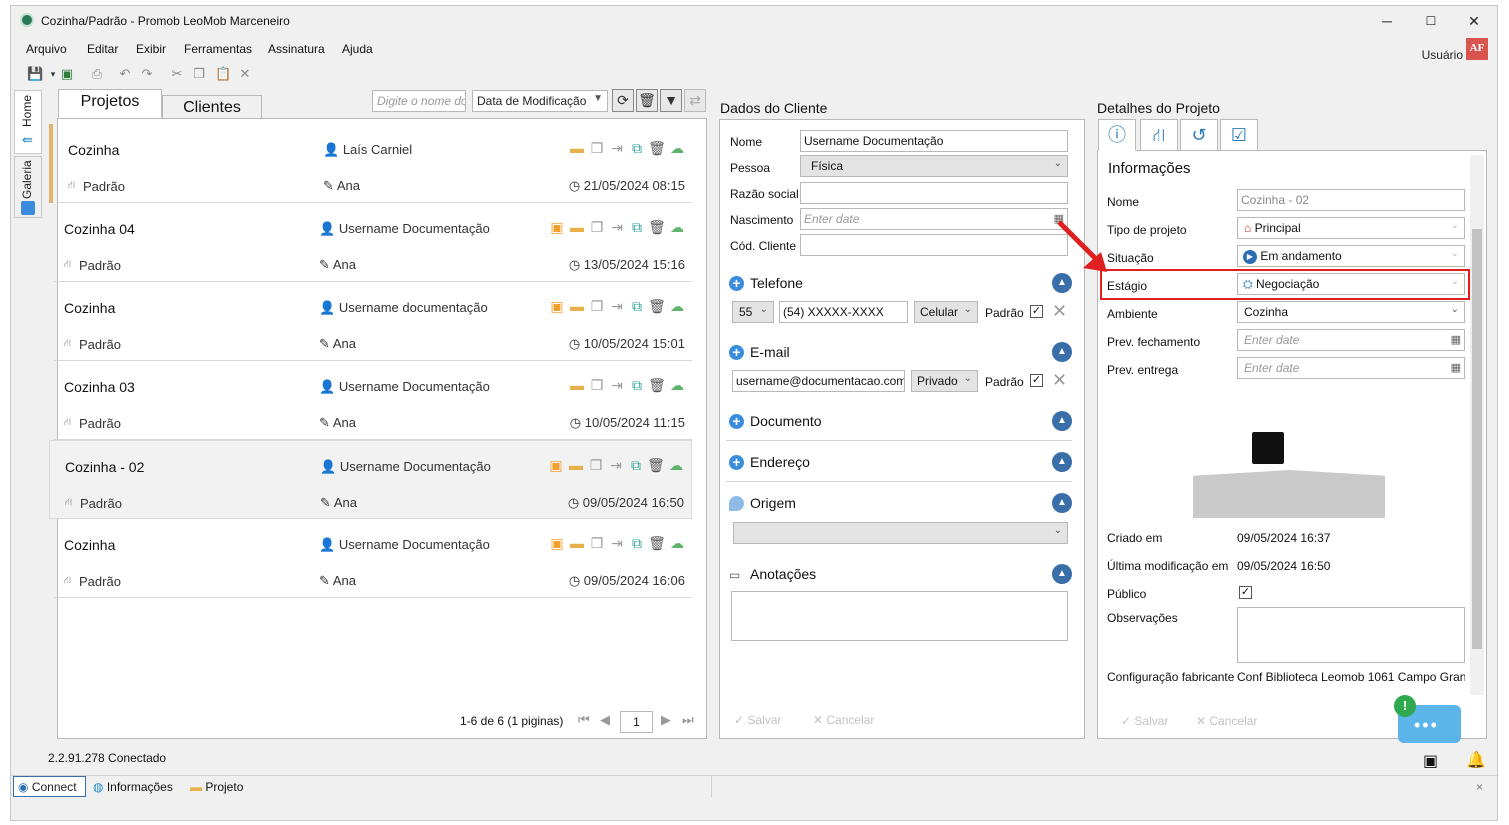 The height and width of the screenshot is (825, 1509). What do you see at coordinates (736, 421) in the screenshot?
I see `add-document-icon: +` at bounding box center [736, 421].